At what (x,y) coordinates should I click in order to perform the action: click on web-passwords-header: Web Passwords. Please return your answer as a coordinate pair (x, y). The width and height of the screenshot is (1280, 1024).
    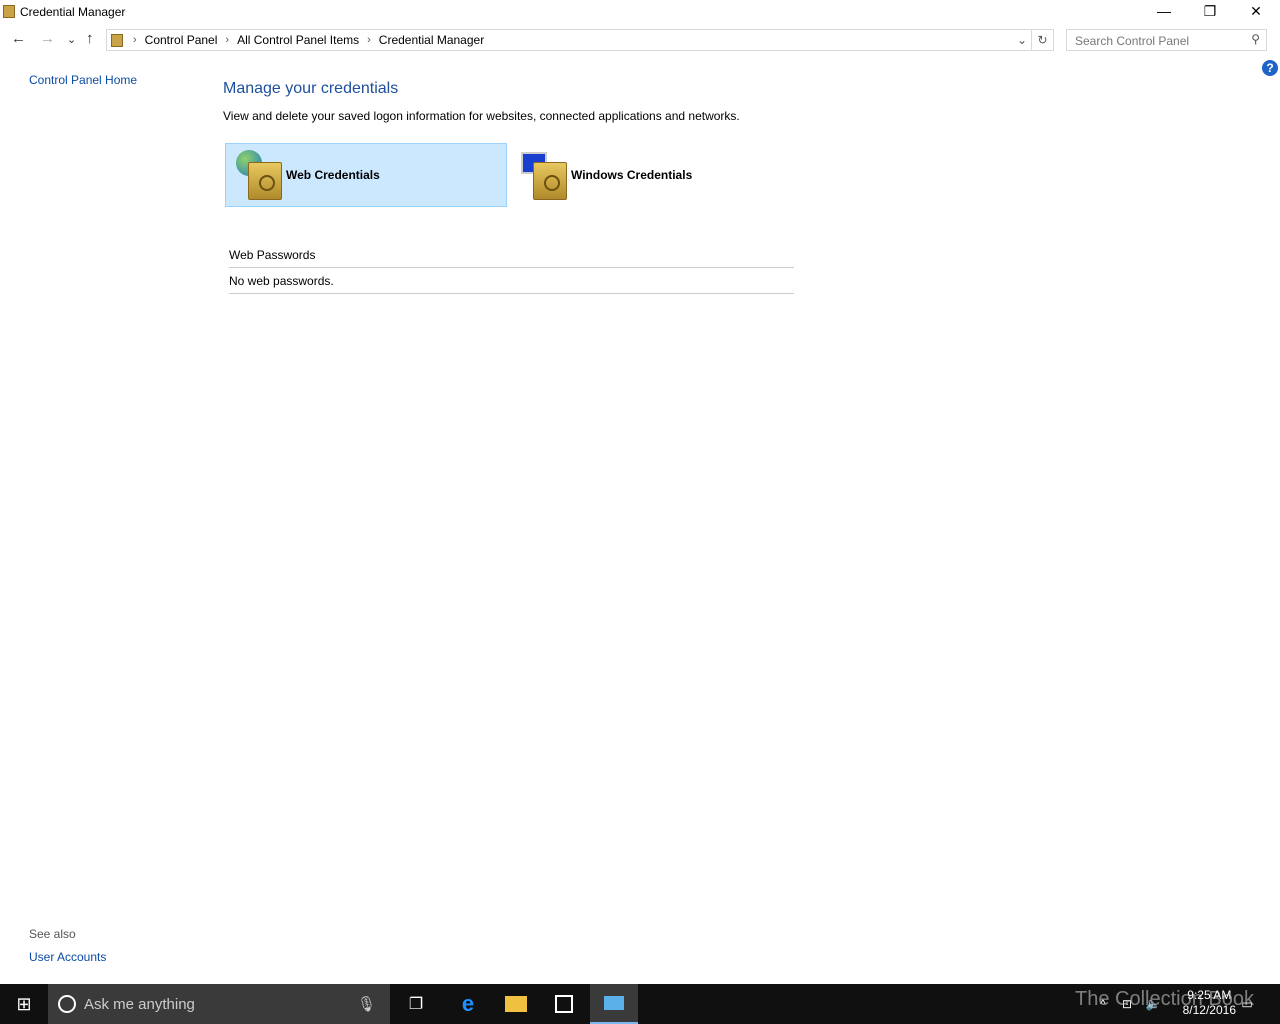
    Looking at the image, I should click on (511, 255).